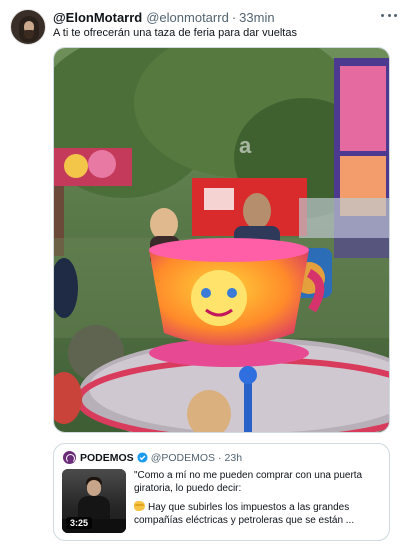 The width and height of the screenshot is (411, 550). What do you see at coordinates (142, 457) in the screenshot?
I see `verified-badge-icon` at bounding box center [142, 457].